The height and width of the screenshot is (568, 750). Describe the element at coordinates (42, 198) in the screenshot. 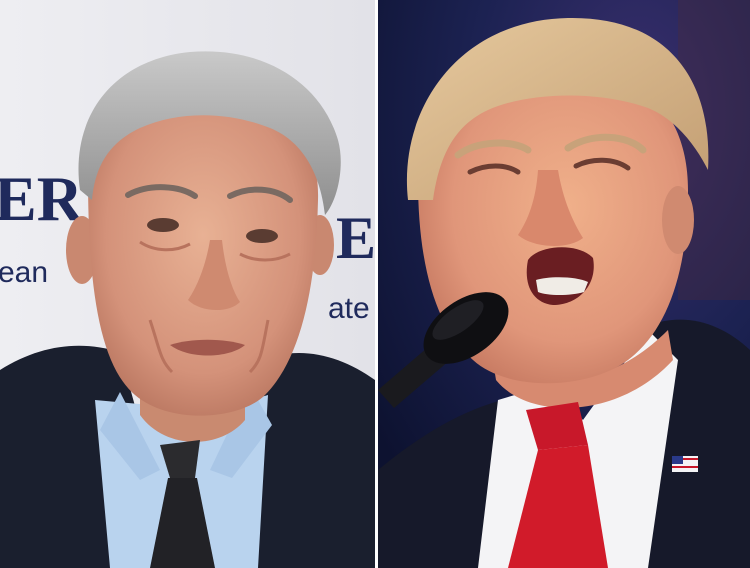

I see `backdrop-lettering: ER` at that location.